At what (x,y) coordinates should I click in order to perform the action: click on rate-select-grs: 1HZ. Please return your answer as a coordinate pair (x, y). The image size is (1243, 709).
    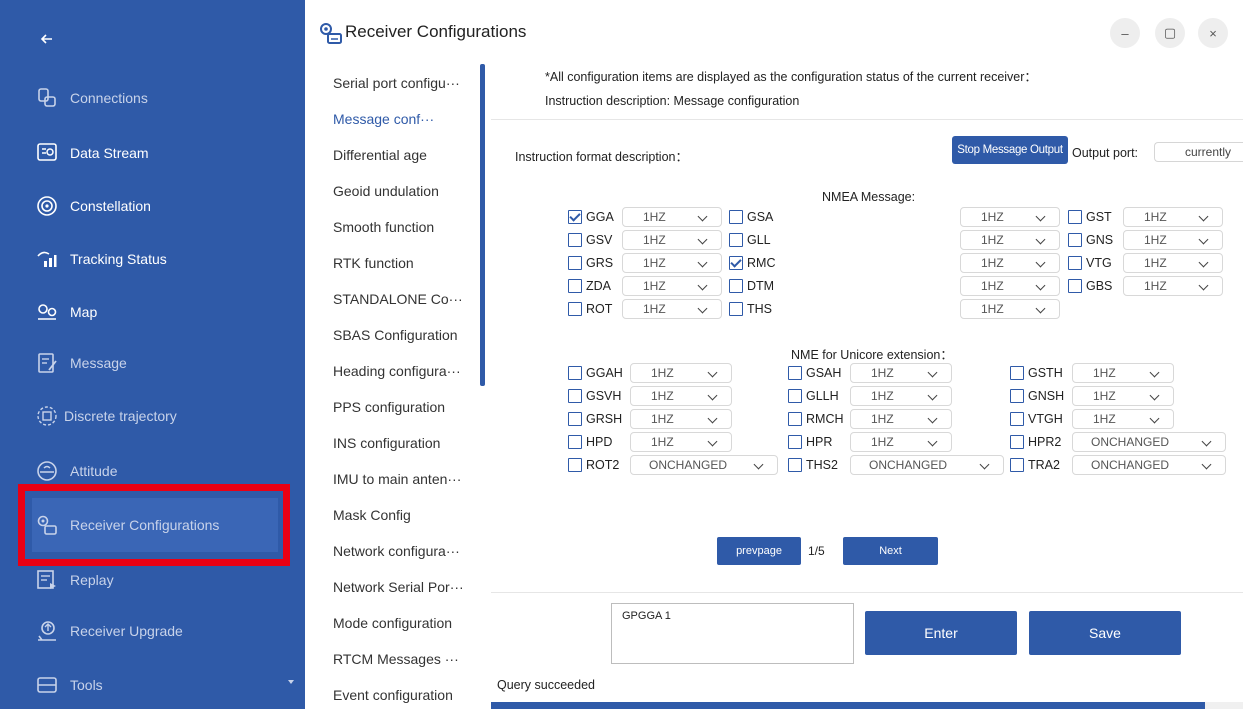
    Looking at the image, I should click on (672, 263).